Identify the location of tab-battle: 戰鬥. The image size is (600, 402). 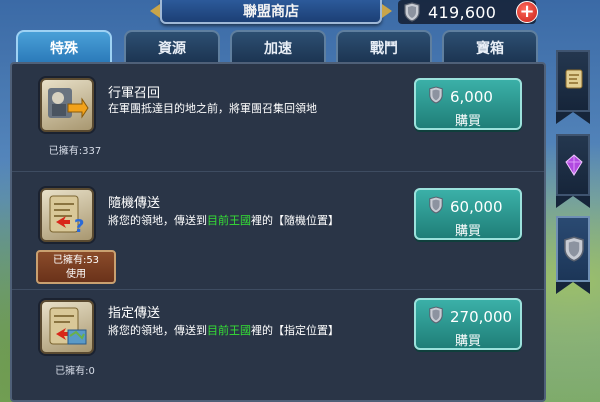
(384, 47).